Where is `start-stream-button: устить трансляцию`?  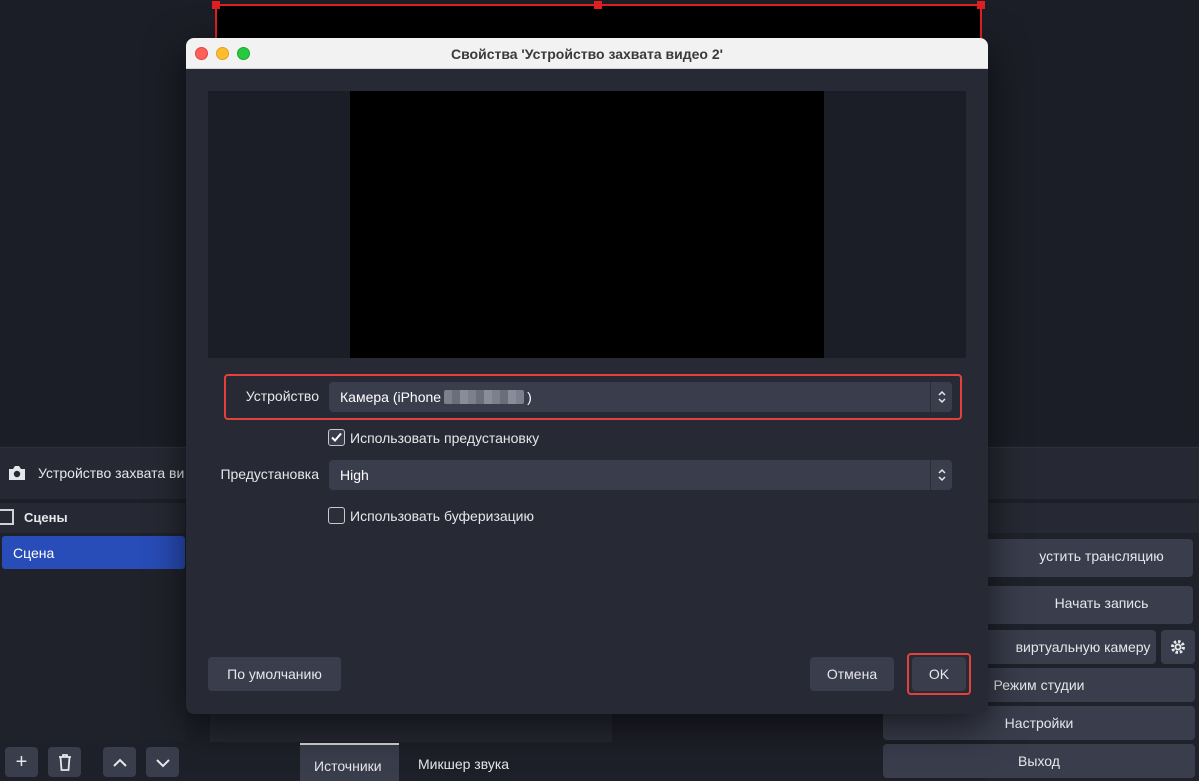 start-stream-button: устить трансляцию is located at coordinates (1081, 558).